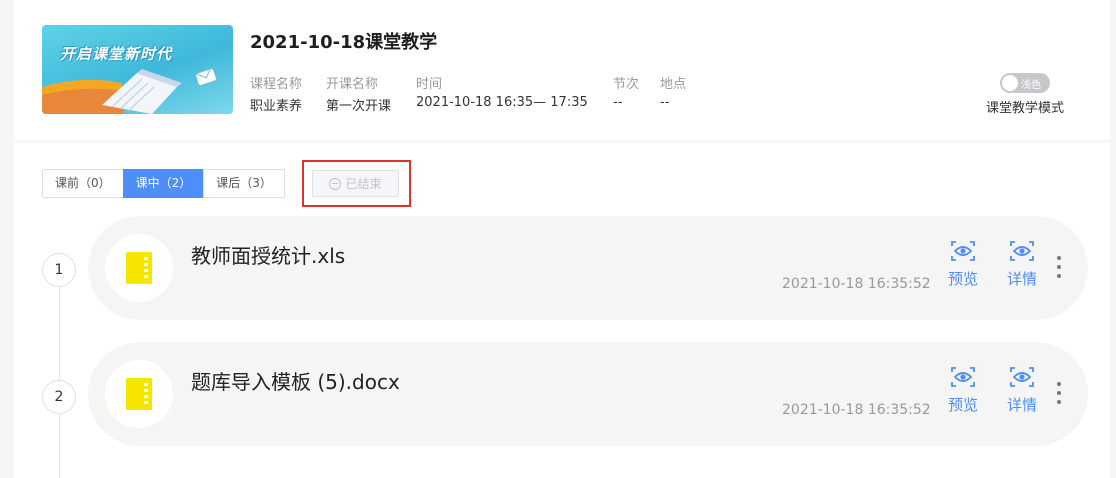  What do you see at coordinates (244, 183) in the screenshot?
I see `tab-after-class: 课后（3）` at bounding box center [244, 183].